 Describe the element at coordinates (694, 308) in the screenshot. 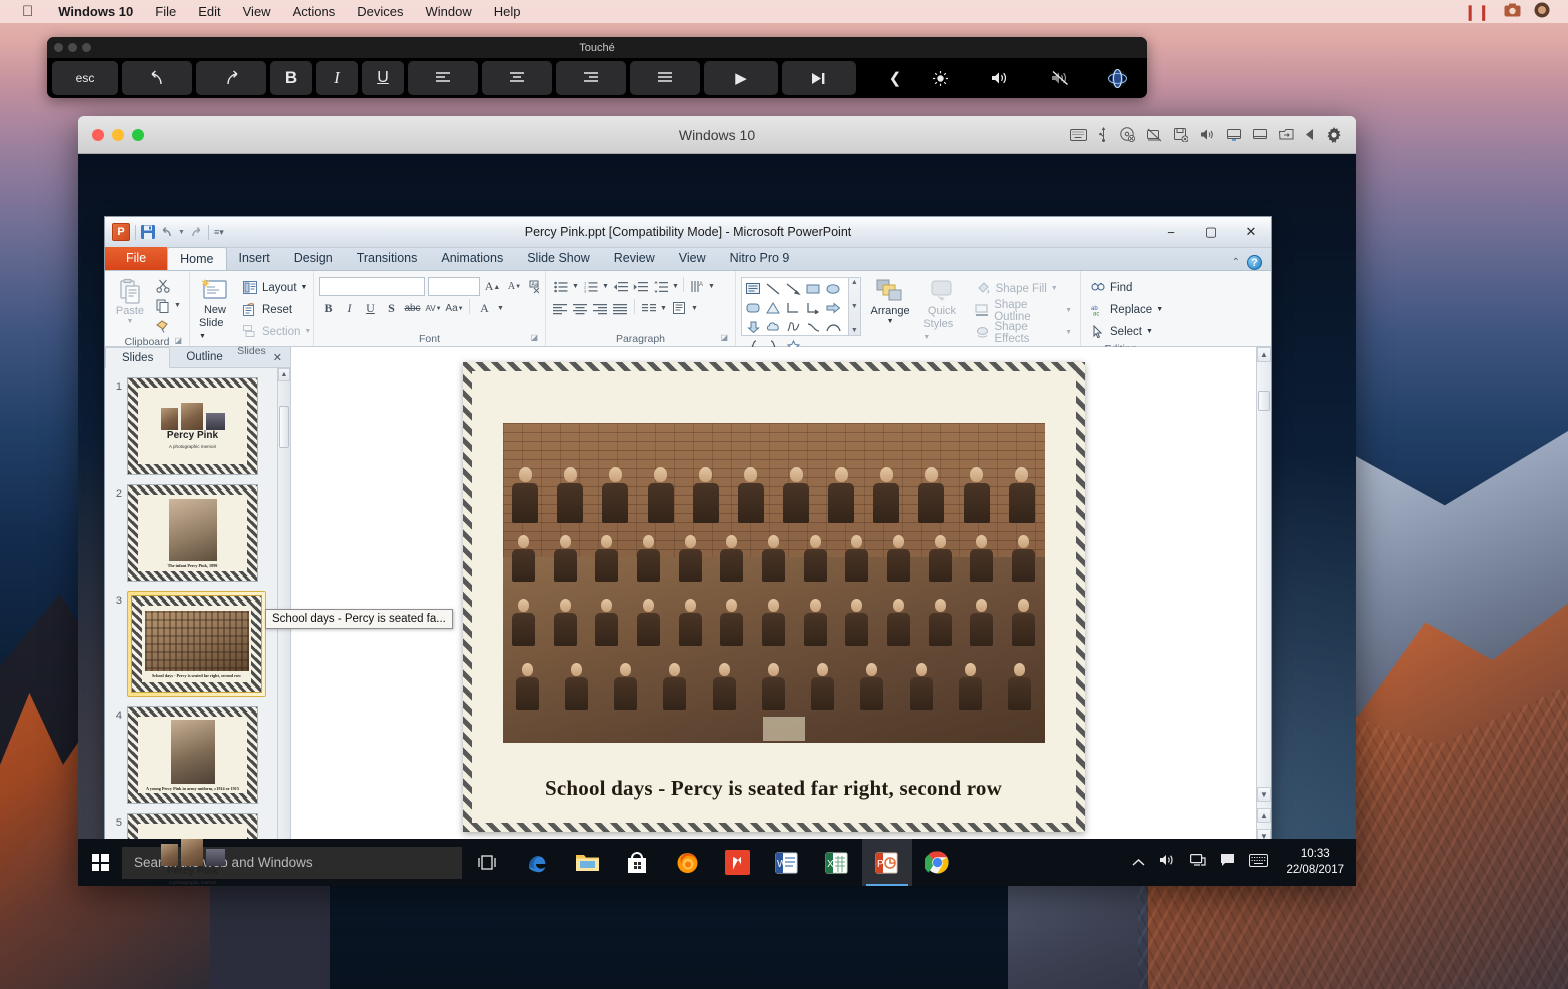

I see `align-text-dropdown-icon: ▼` at that location.